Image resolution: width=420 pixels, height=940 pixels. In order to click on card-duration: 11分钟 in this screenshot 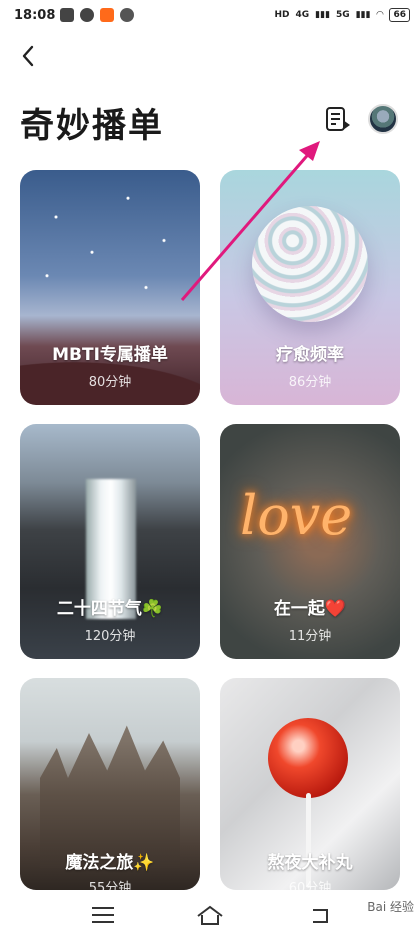, I will do `click(310, 636)`.